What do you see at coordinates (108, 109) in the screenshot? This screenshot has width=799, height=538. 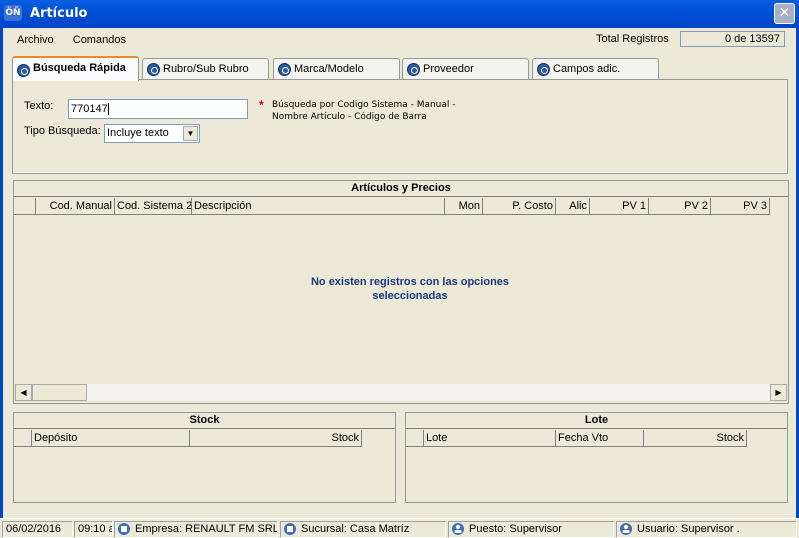 I see `text-caret` at bounding box center [108, 109].